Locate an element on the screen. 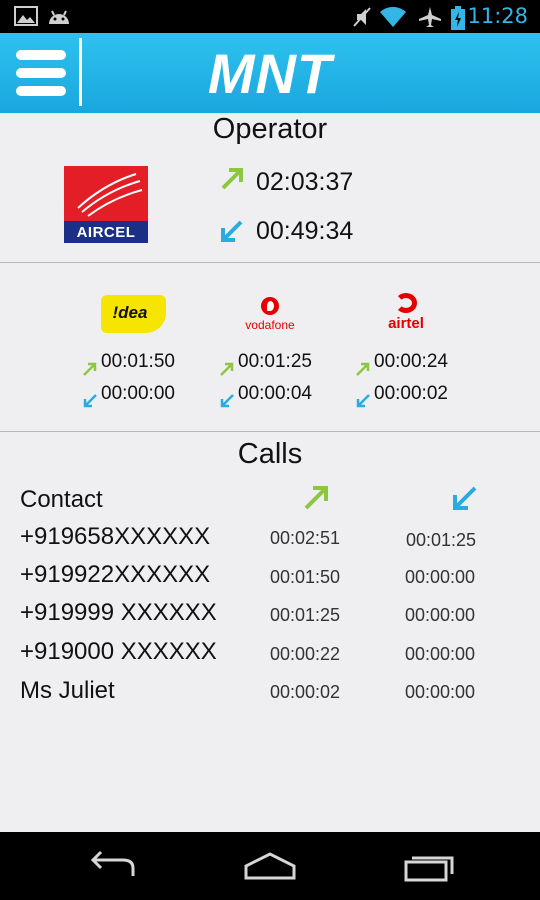  calls-heading: Calls is located at coordinates (270, 454).